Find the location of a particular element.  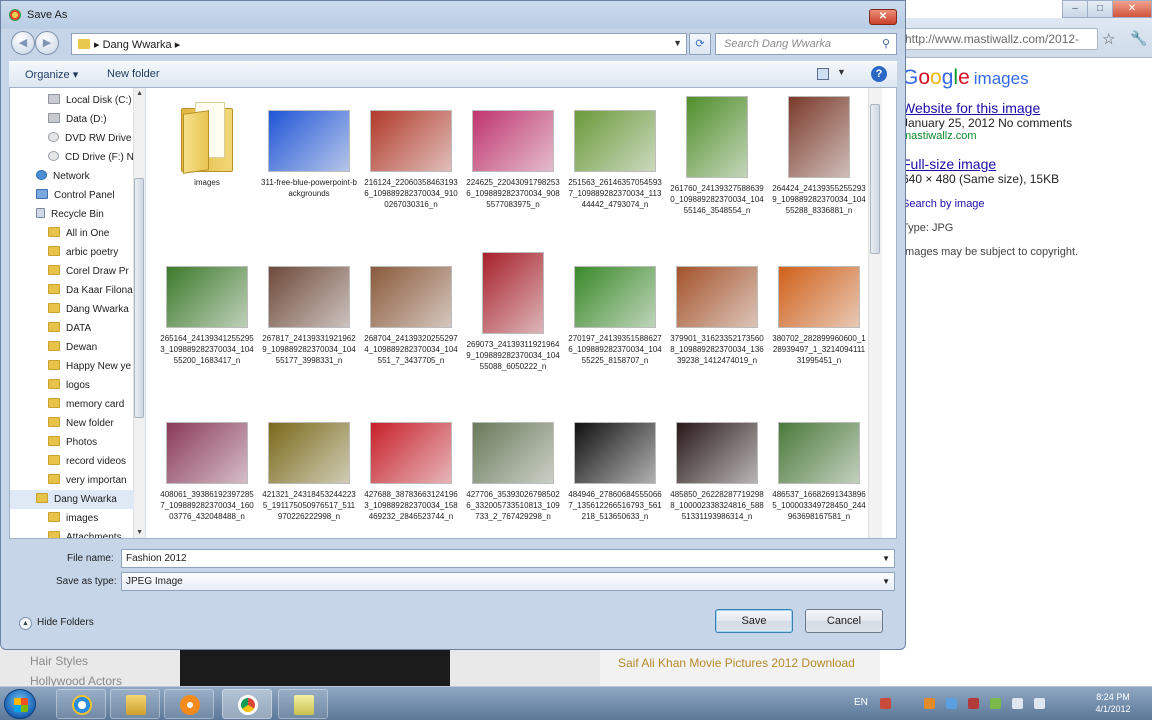

nav-item: All in One is located at coordinates (72, 233).